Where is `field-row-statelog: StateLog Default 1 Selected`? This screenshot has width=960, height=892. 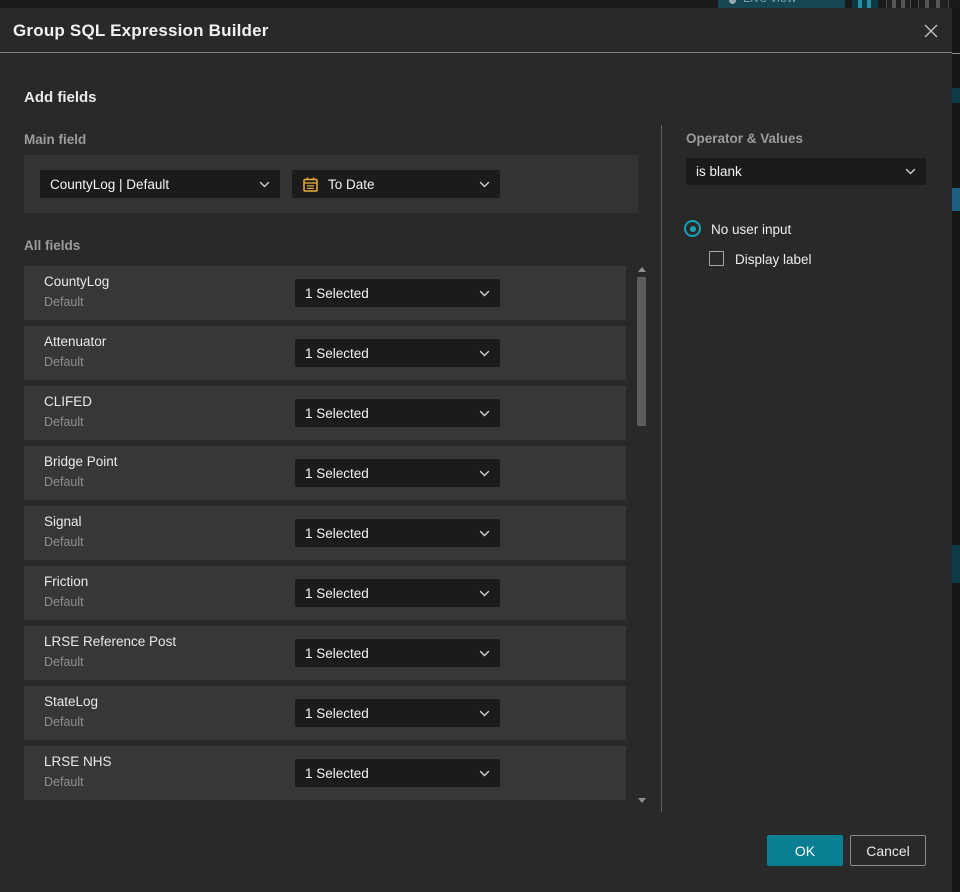 field-row-statelog: StateLog Default 1 Selected is located at coordinates (325, 713).